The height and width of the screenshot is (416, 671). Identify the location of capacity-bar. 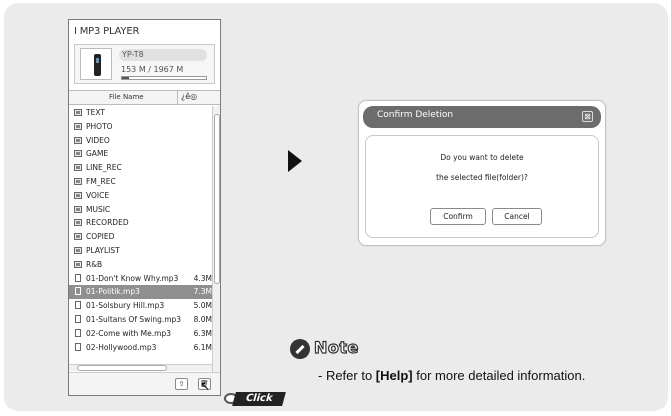
(164, 78).